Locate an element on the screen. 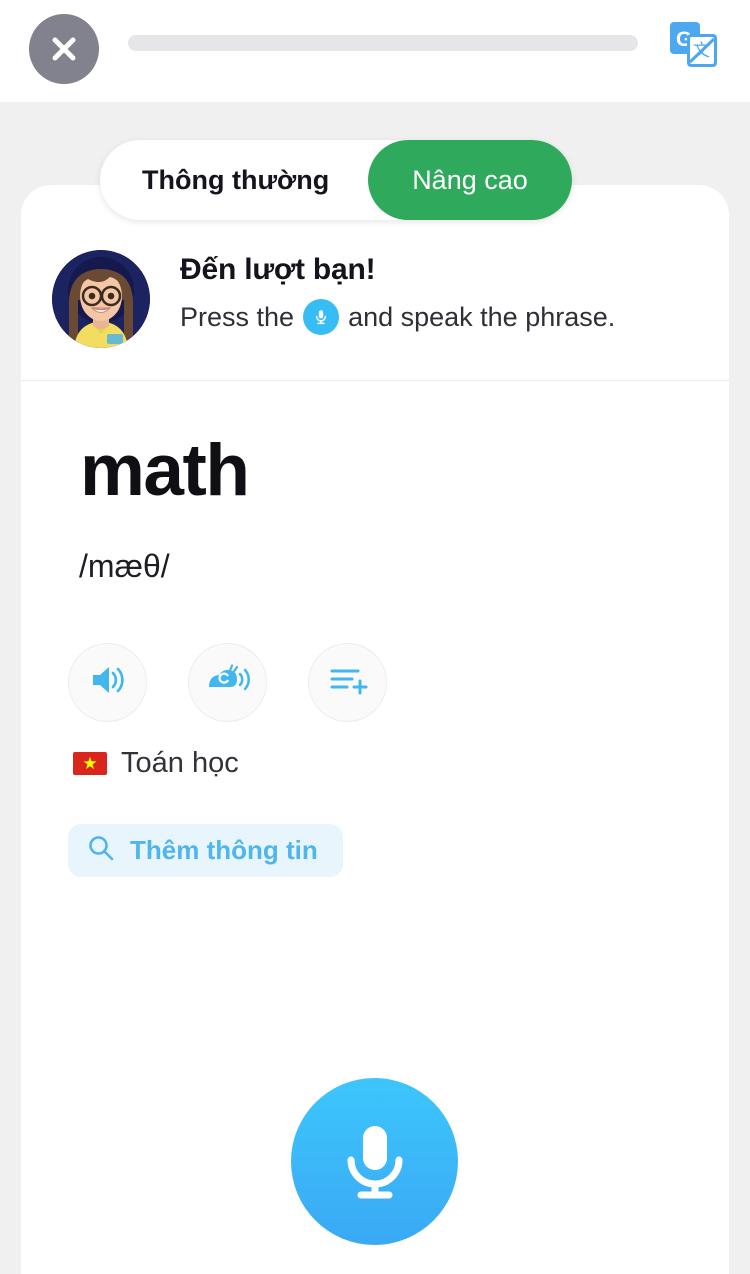 This screenshot has height=1274, width=750. audio-actions is located at coordinates (227, 682).